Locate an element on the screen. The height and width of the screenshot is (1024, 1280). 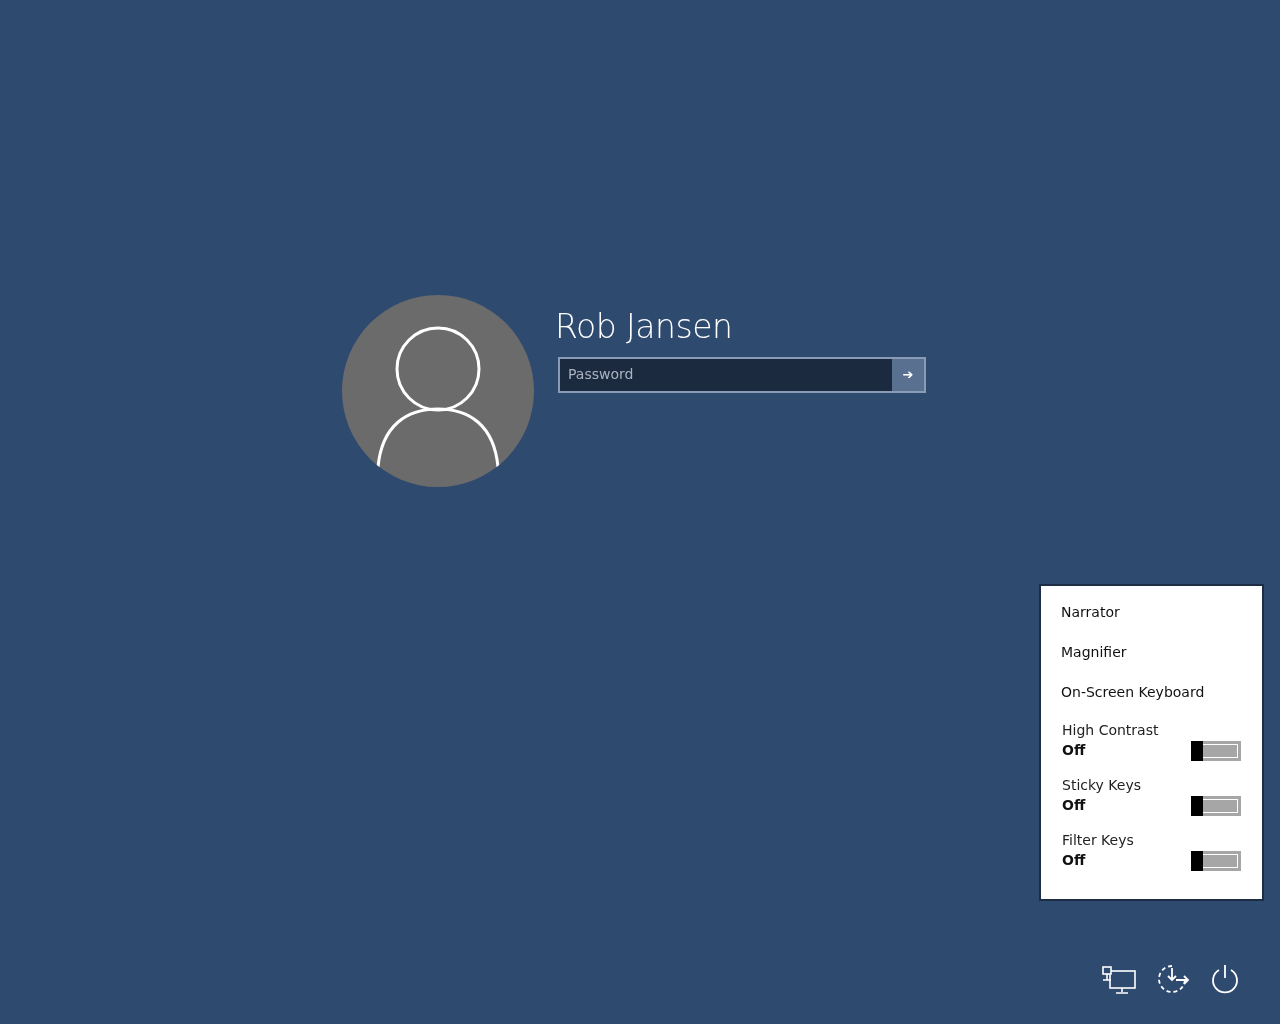
menu-item: Narrator is located at coordinates (1151, 620).